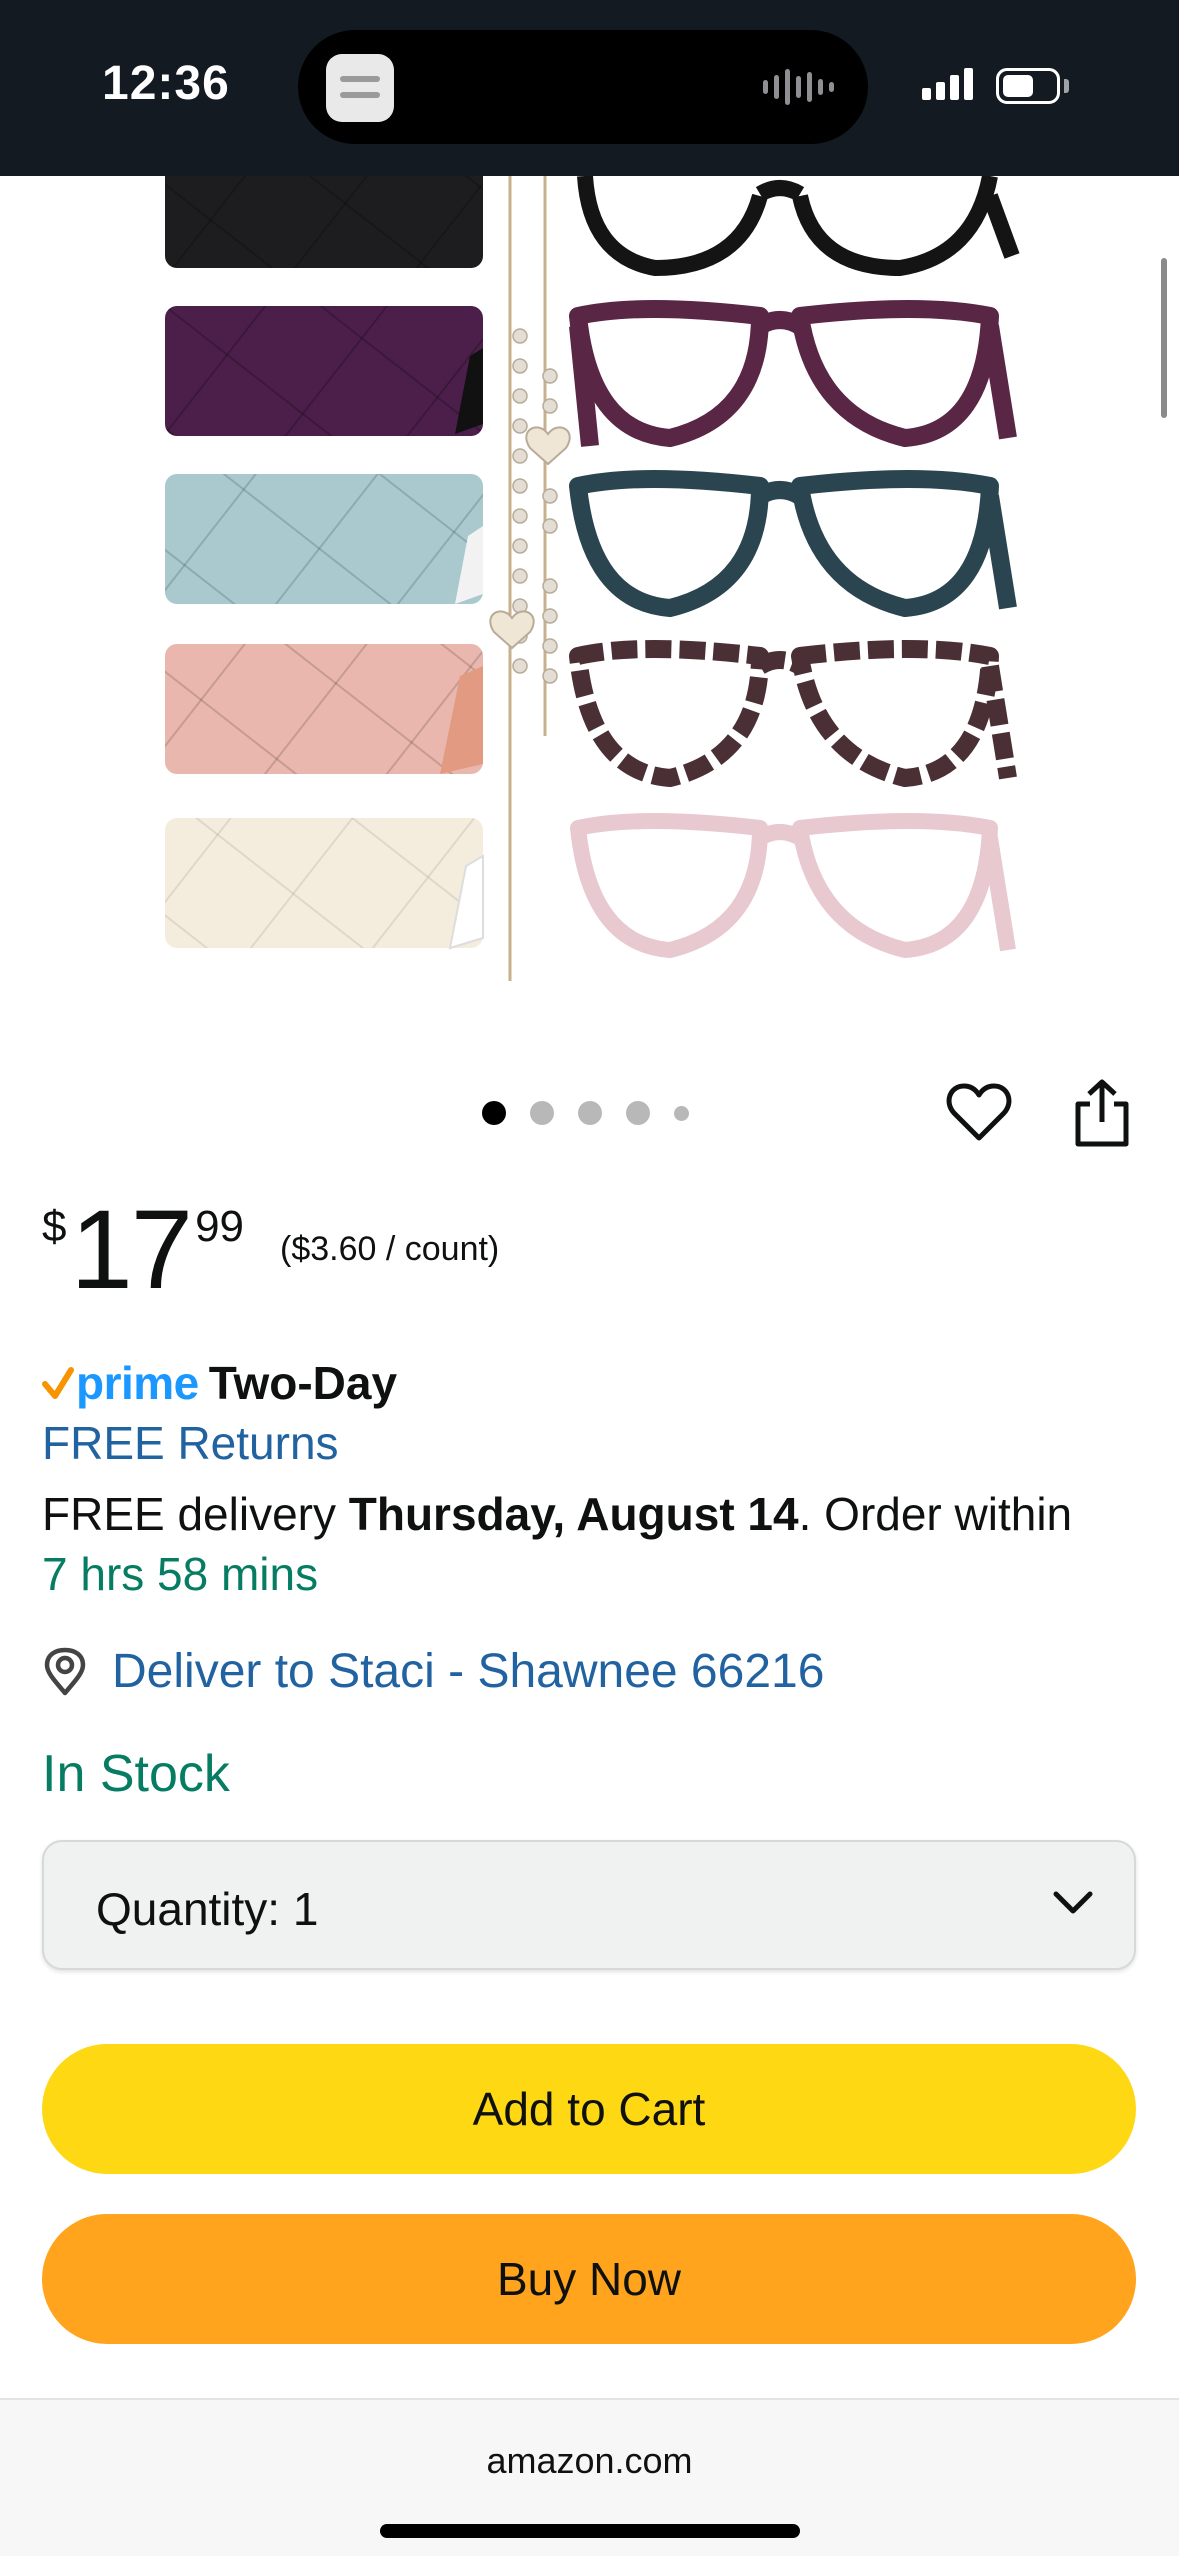 This screenshot has height=2556, width=1179. Describe the element at coordinates (1102, 1113) in the screenshot. I see `share-icon` at that location.